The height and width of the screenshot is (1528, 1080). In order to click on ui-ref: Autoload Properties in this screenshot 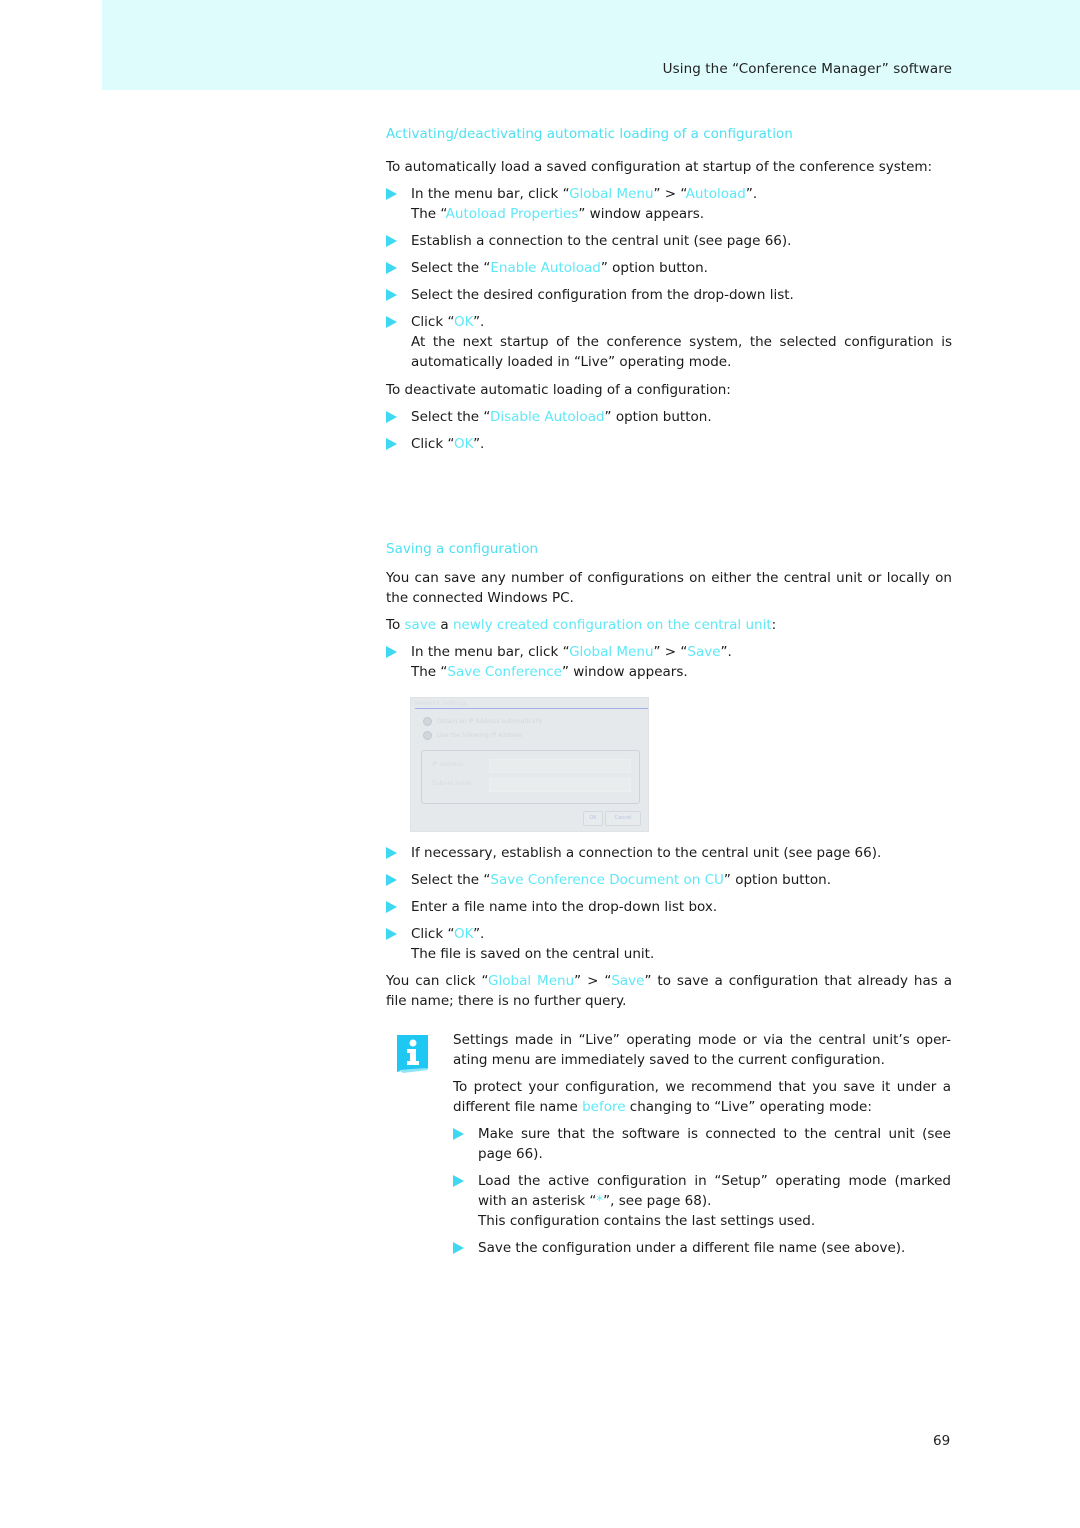, I will do `click(512, 214)`.